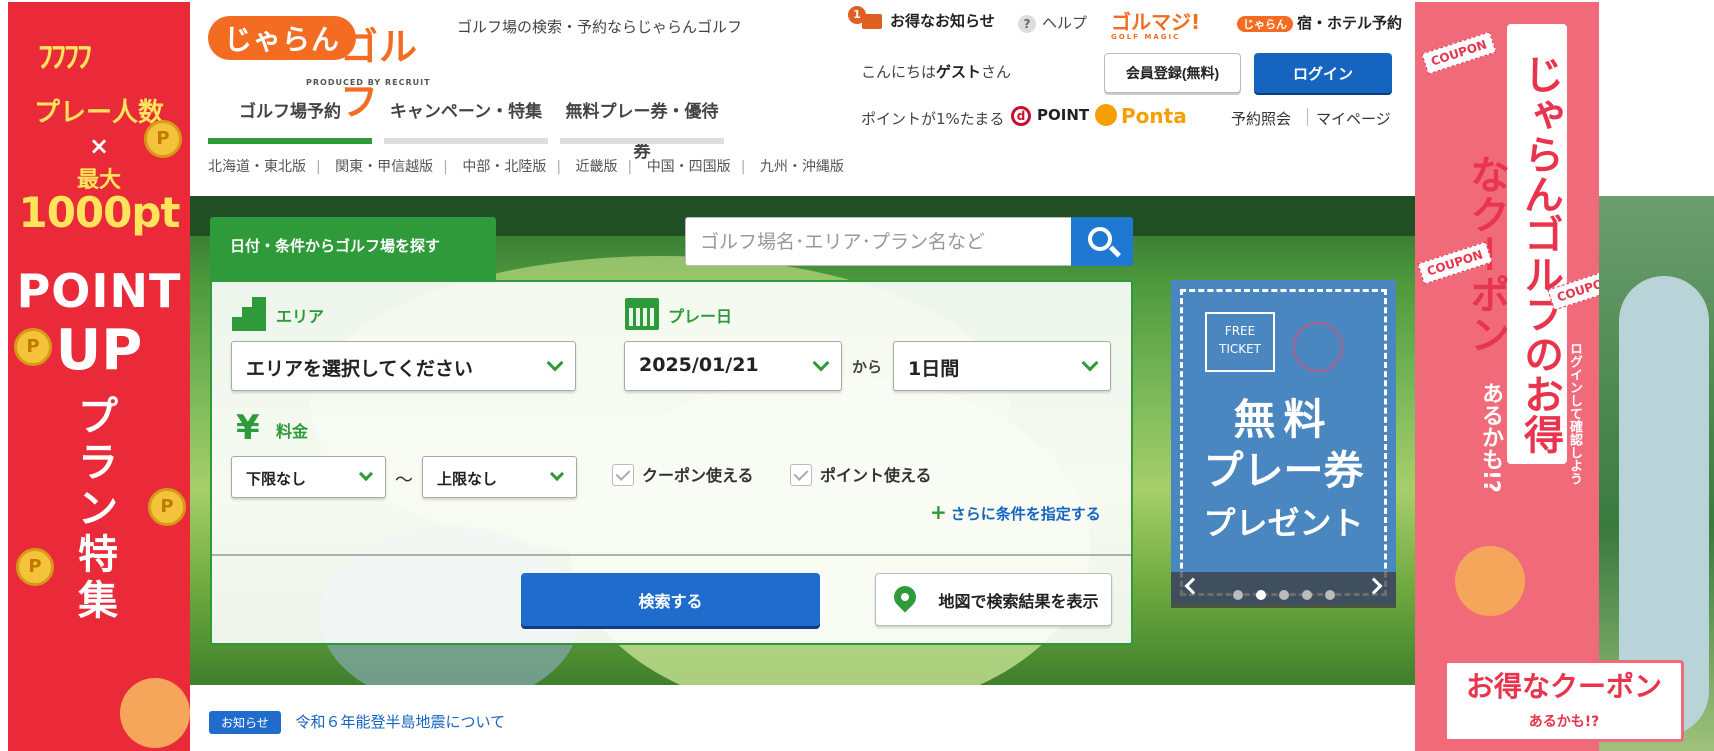 This screenshot has height=751, width=1714. Describe the element at coordinates (597, 167) in the screenshot. I see `region-link: 近畿版` at that location.